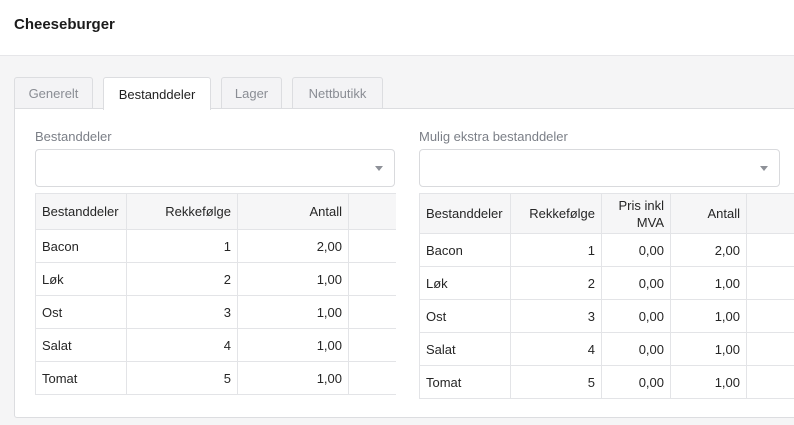  What do you see at coordinates (215, 168) in the screenshot?
I see `ingredients-select` at bounding box center [215, 168].